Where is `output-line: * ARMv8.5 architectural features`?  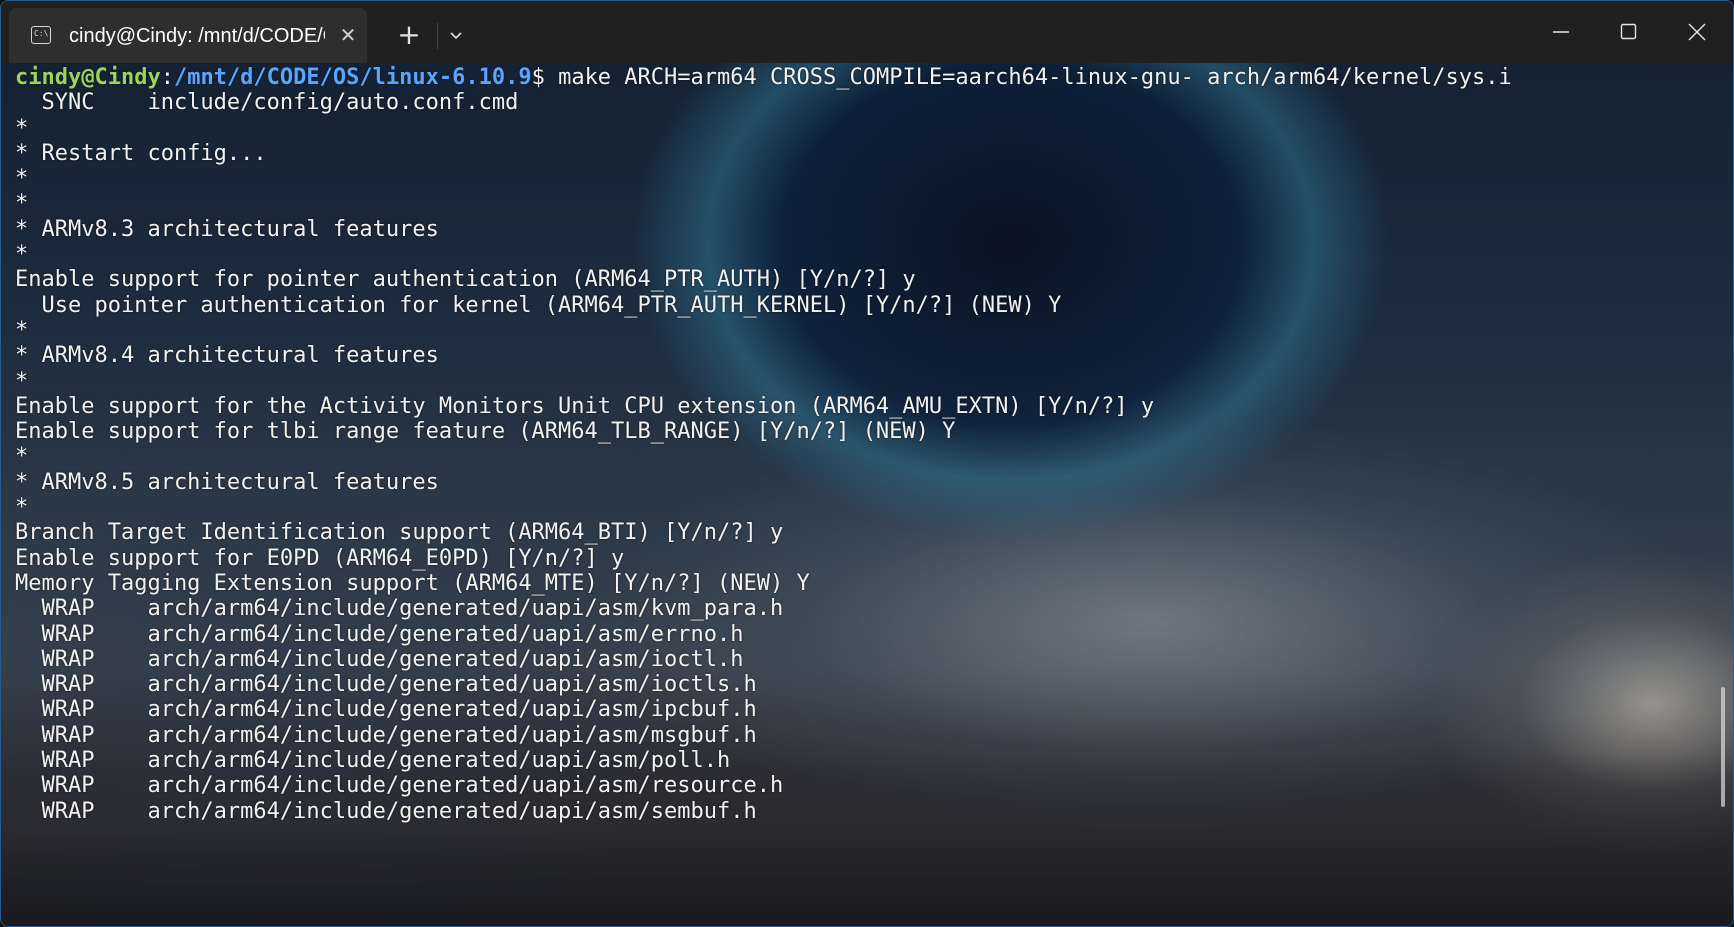
output-line: * ARMv8.5 architectural features is located at coordinates (227, 482).